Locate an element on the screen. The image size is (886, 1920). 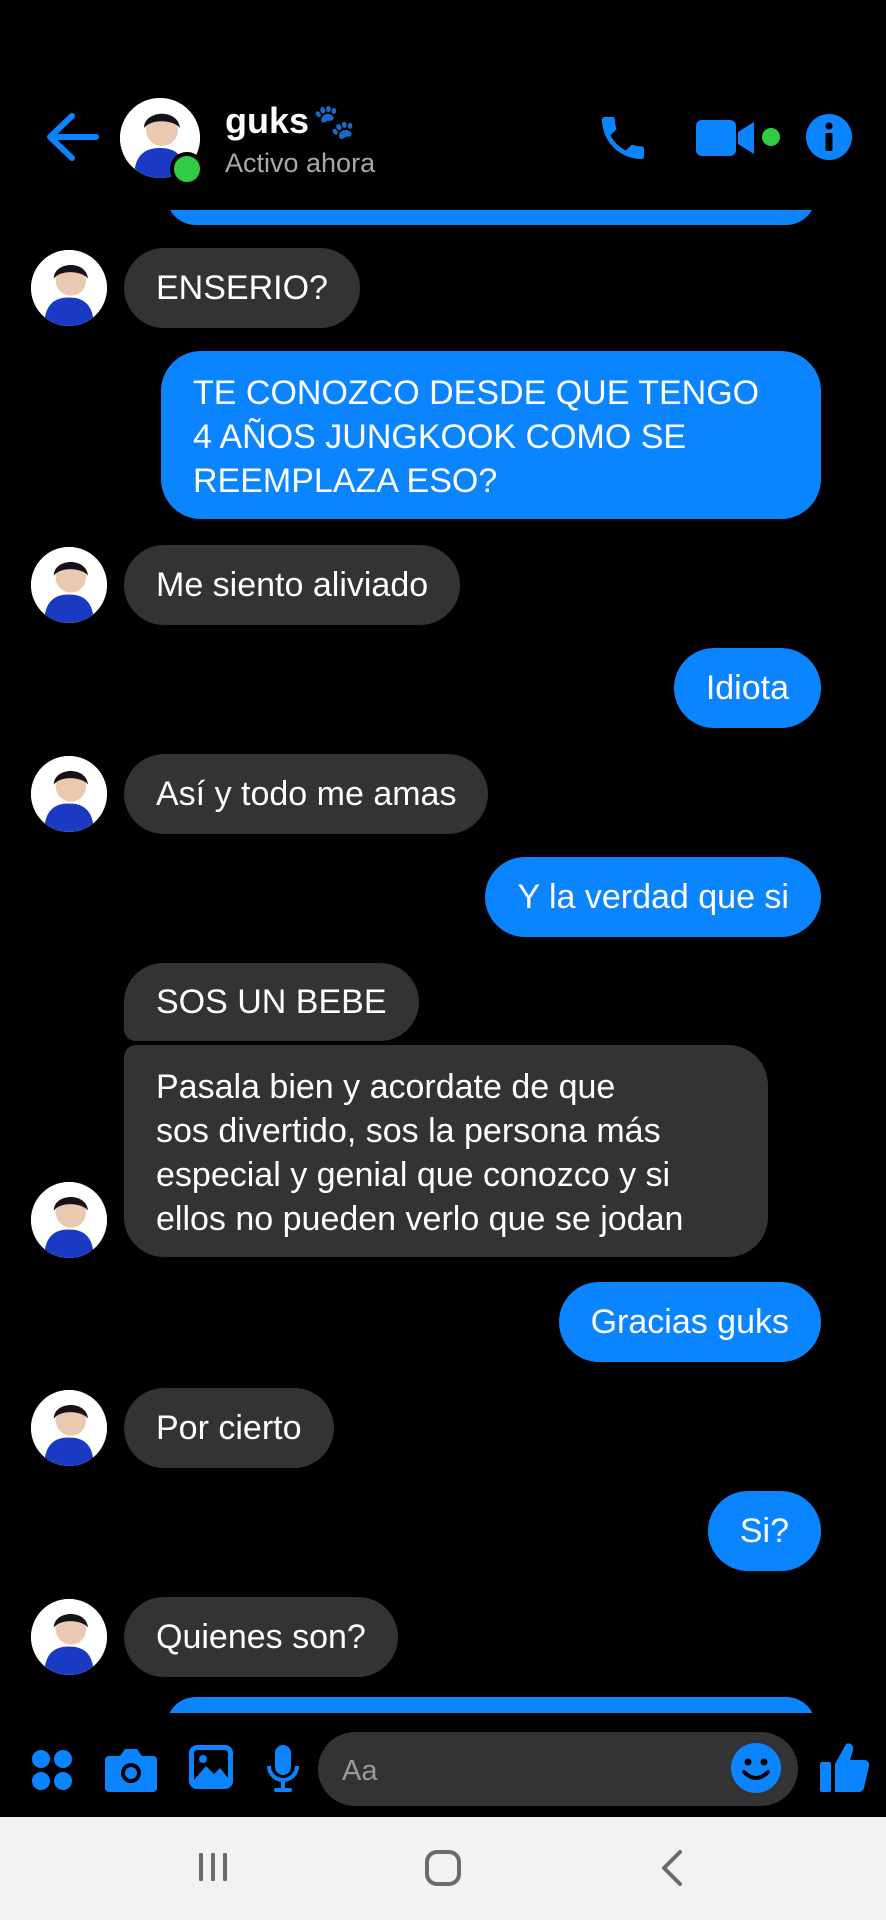
message-line: ellos no pueden verlo que se jodan is located at coordinates (420, 1219).